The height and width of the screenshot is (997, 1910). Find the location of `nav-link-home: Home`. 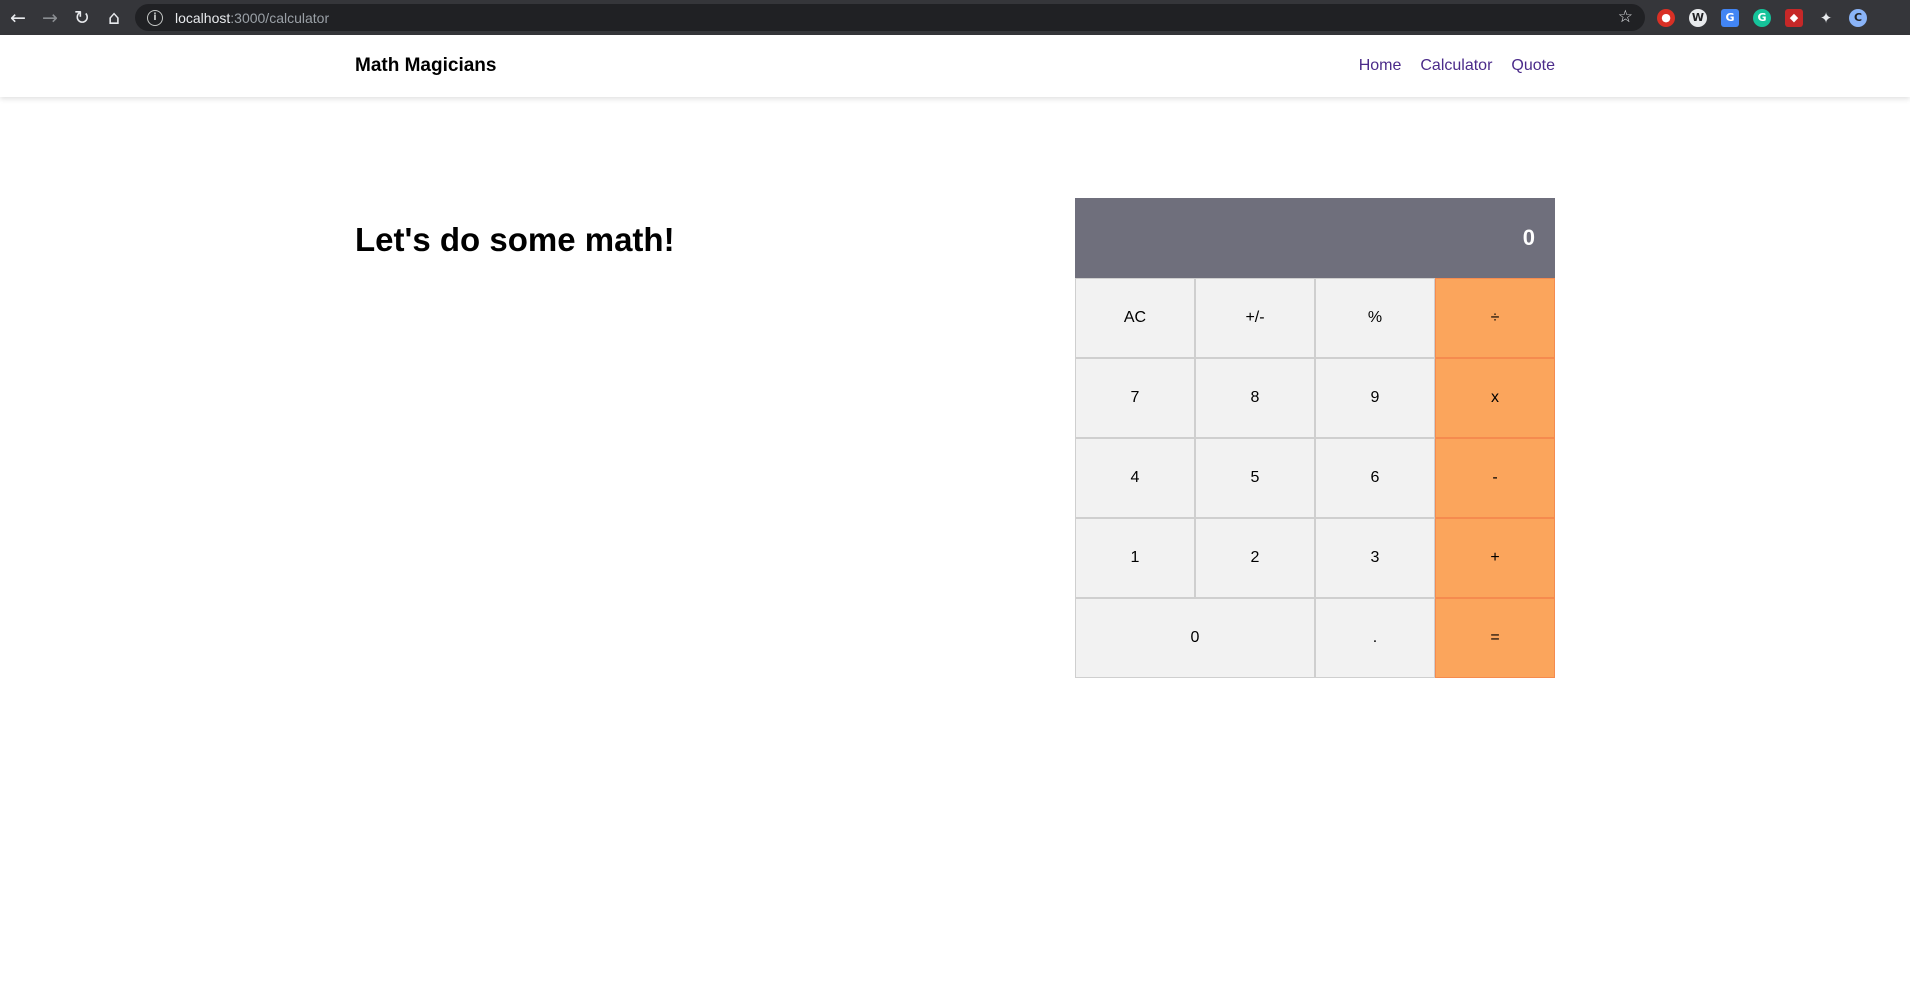

nav-link-home: Home is located at coordinates (1380, 66).